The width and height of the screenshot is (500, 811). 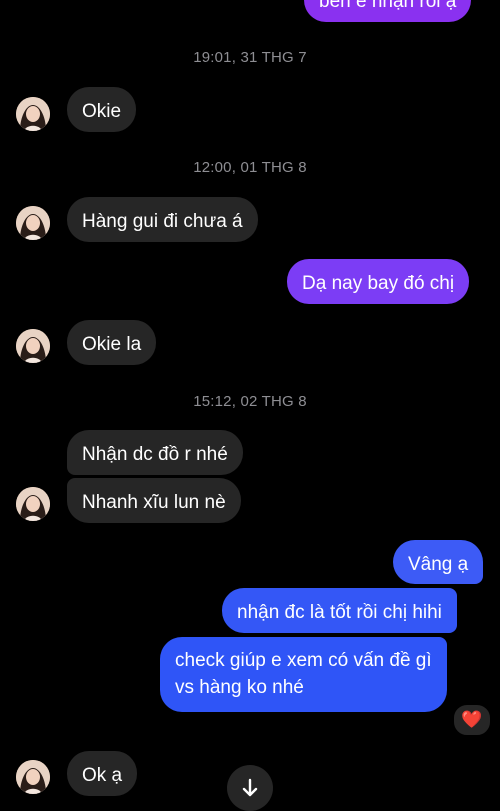 I want to click on message-text: Dạ nay bay đó chị, so click(x=378, y=283).